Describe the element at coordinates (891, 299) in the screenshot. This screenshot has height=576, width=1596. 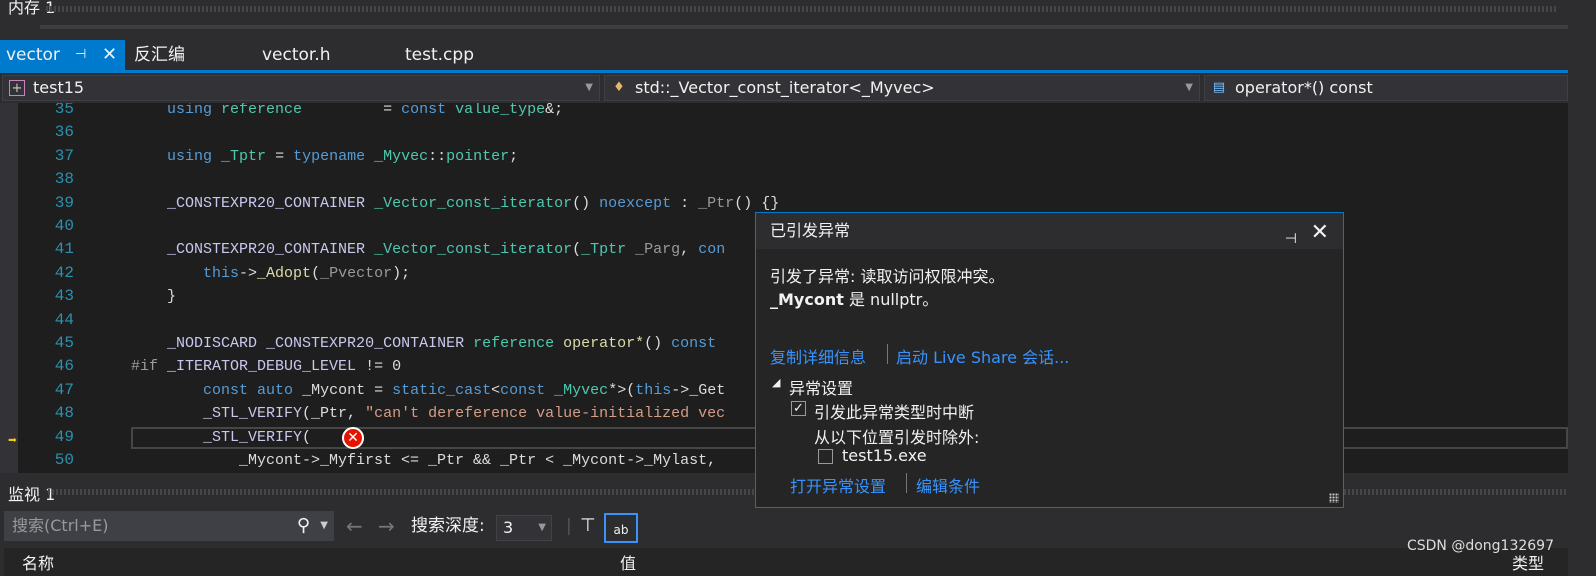
I see `detail-text: 是 nullptr。` at that location.